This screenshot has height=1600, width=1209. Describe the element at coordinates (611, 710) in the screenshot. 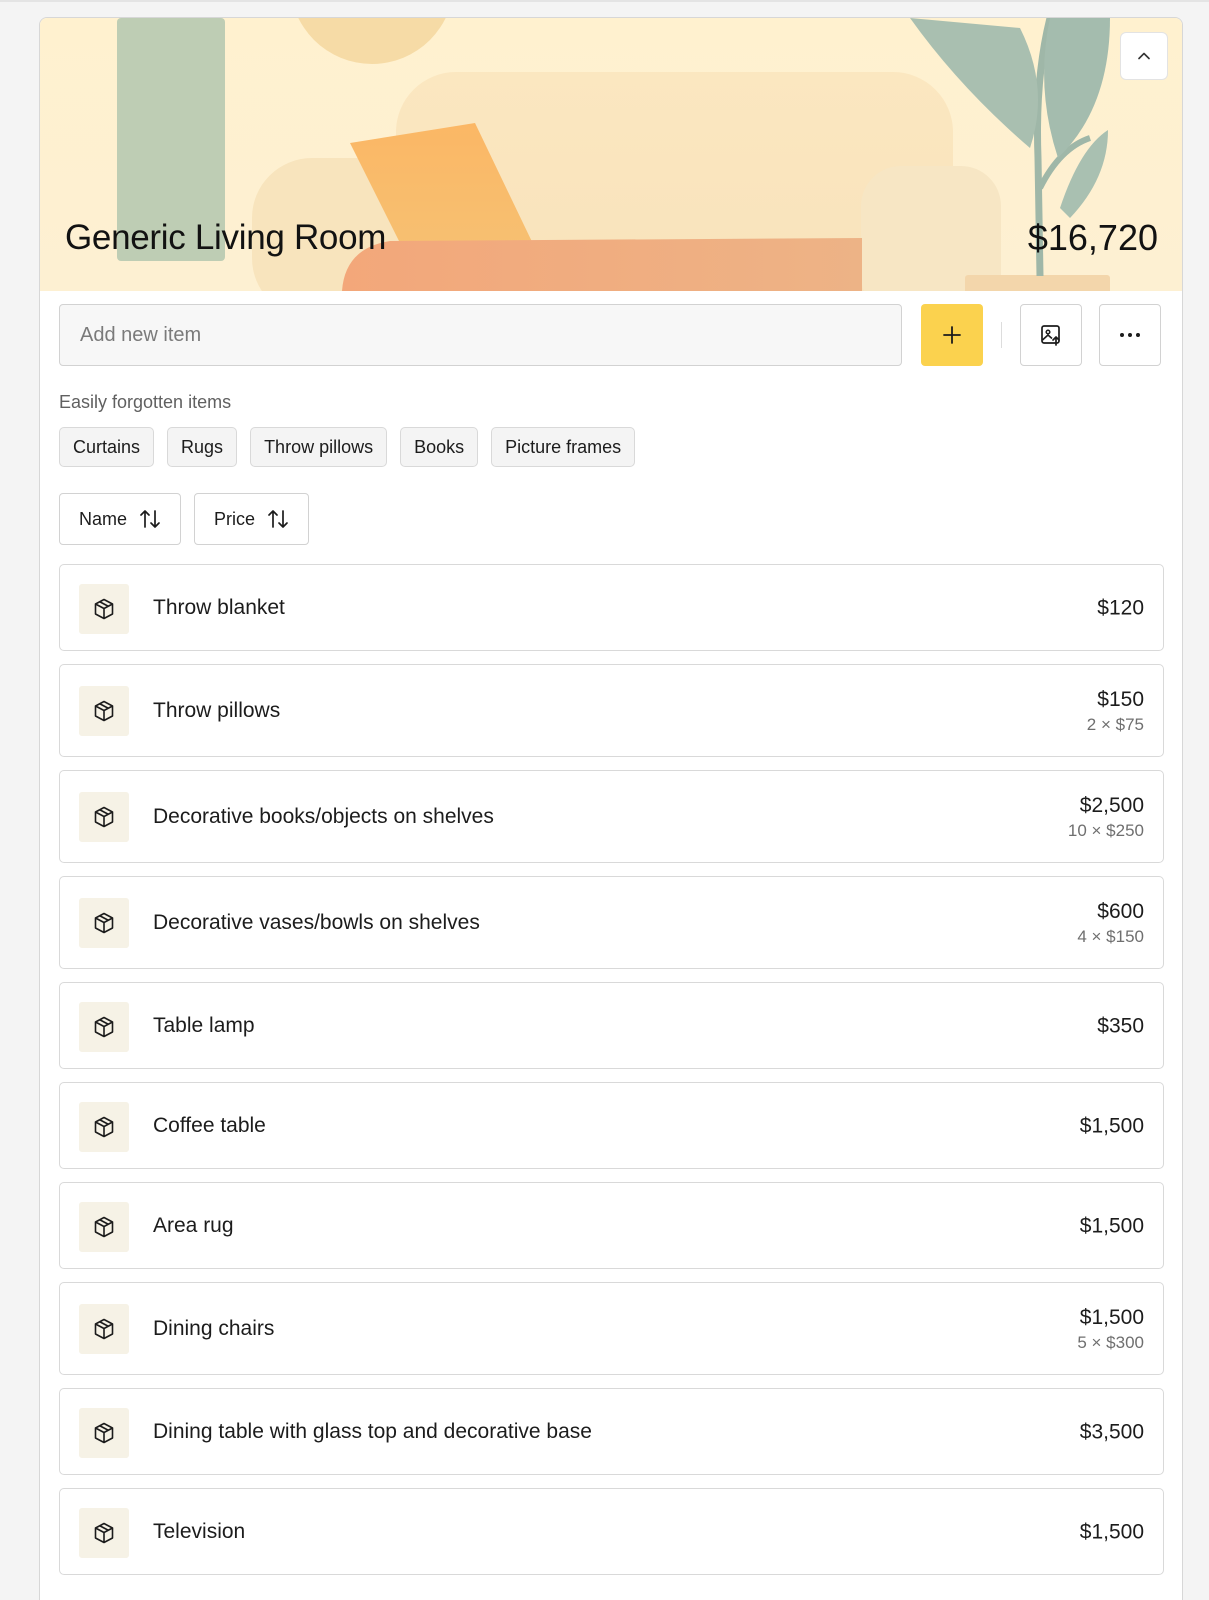

I see `list-item: Throw pillows $150 2 × $75` at that location.